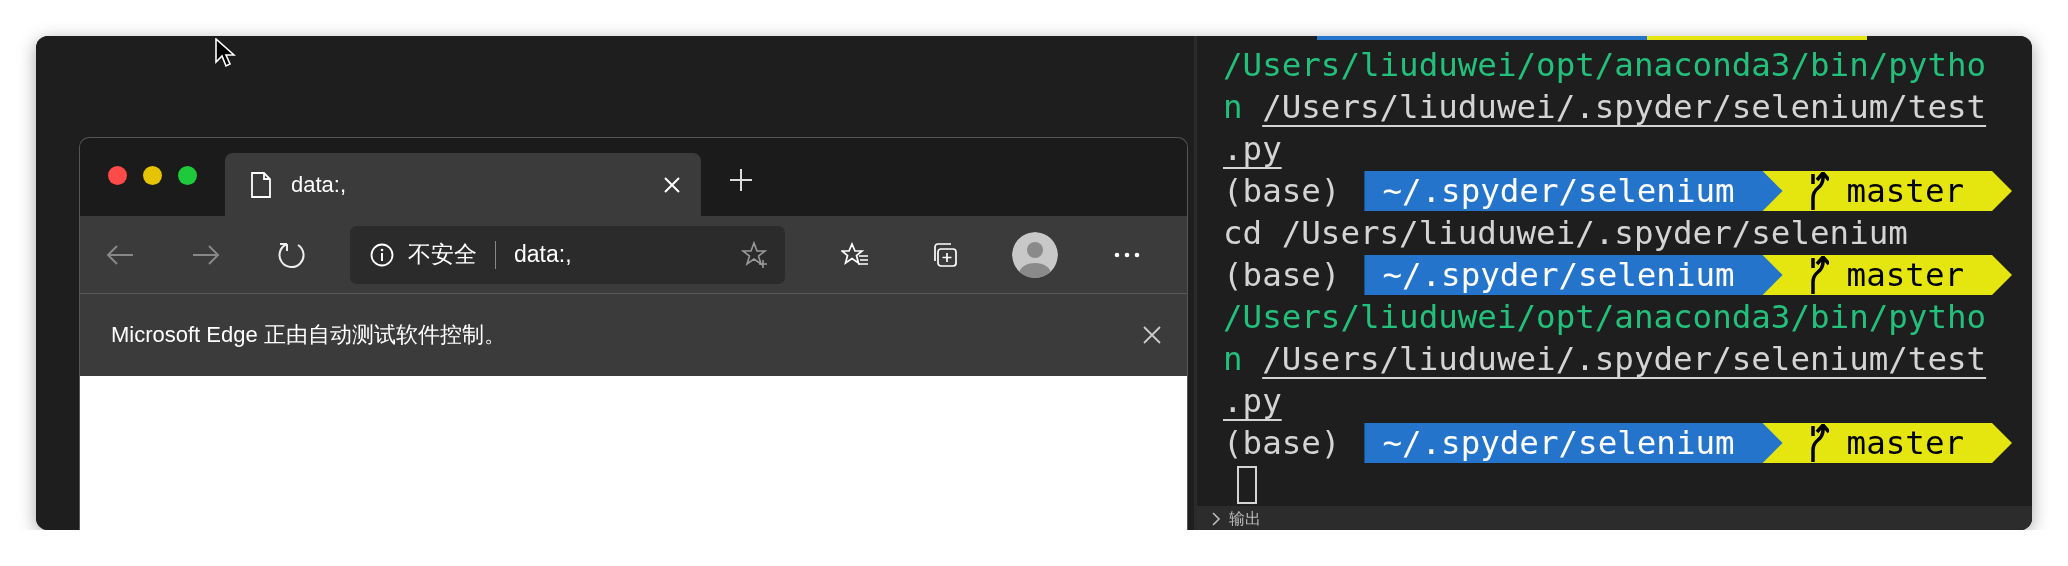 The image size is (2068, 566). What do you see at coordinates (1614, 518) in the screenshot?
I see `output-panel-header: 输出` at bounding box center [1614, 518].